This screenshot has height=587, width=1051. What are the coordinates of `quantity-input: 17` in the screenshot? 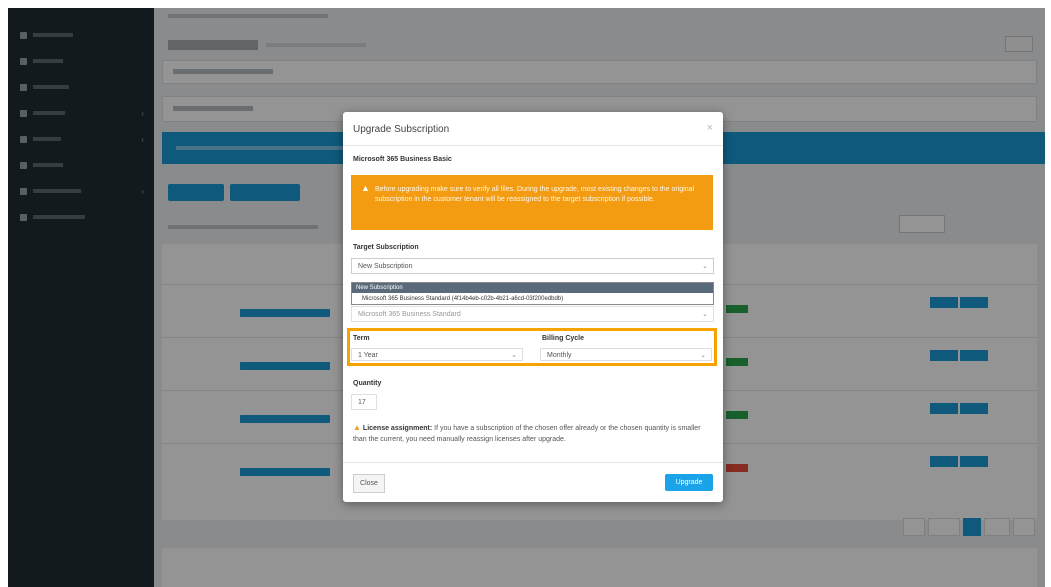 It's located at (364, 402).